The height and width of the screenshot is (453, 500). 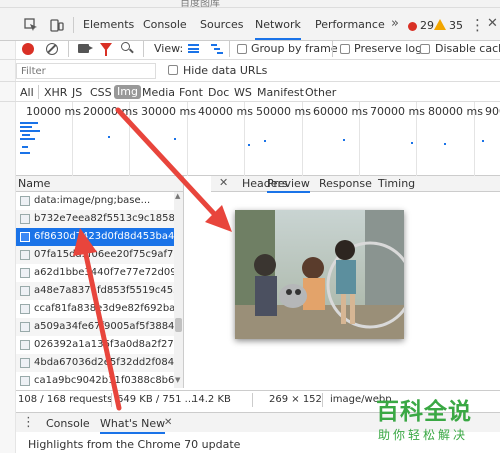 What do you see at coordinates (108, 24) in the screenshot?
I see `tab-elements: Elements` at bounding box center [108, 24].